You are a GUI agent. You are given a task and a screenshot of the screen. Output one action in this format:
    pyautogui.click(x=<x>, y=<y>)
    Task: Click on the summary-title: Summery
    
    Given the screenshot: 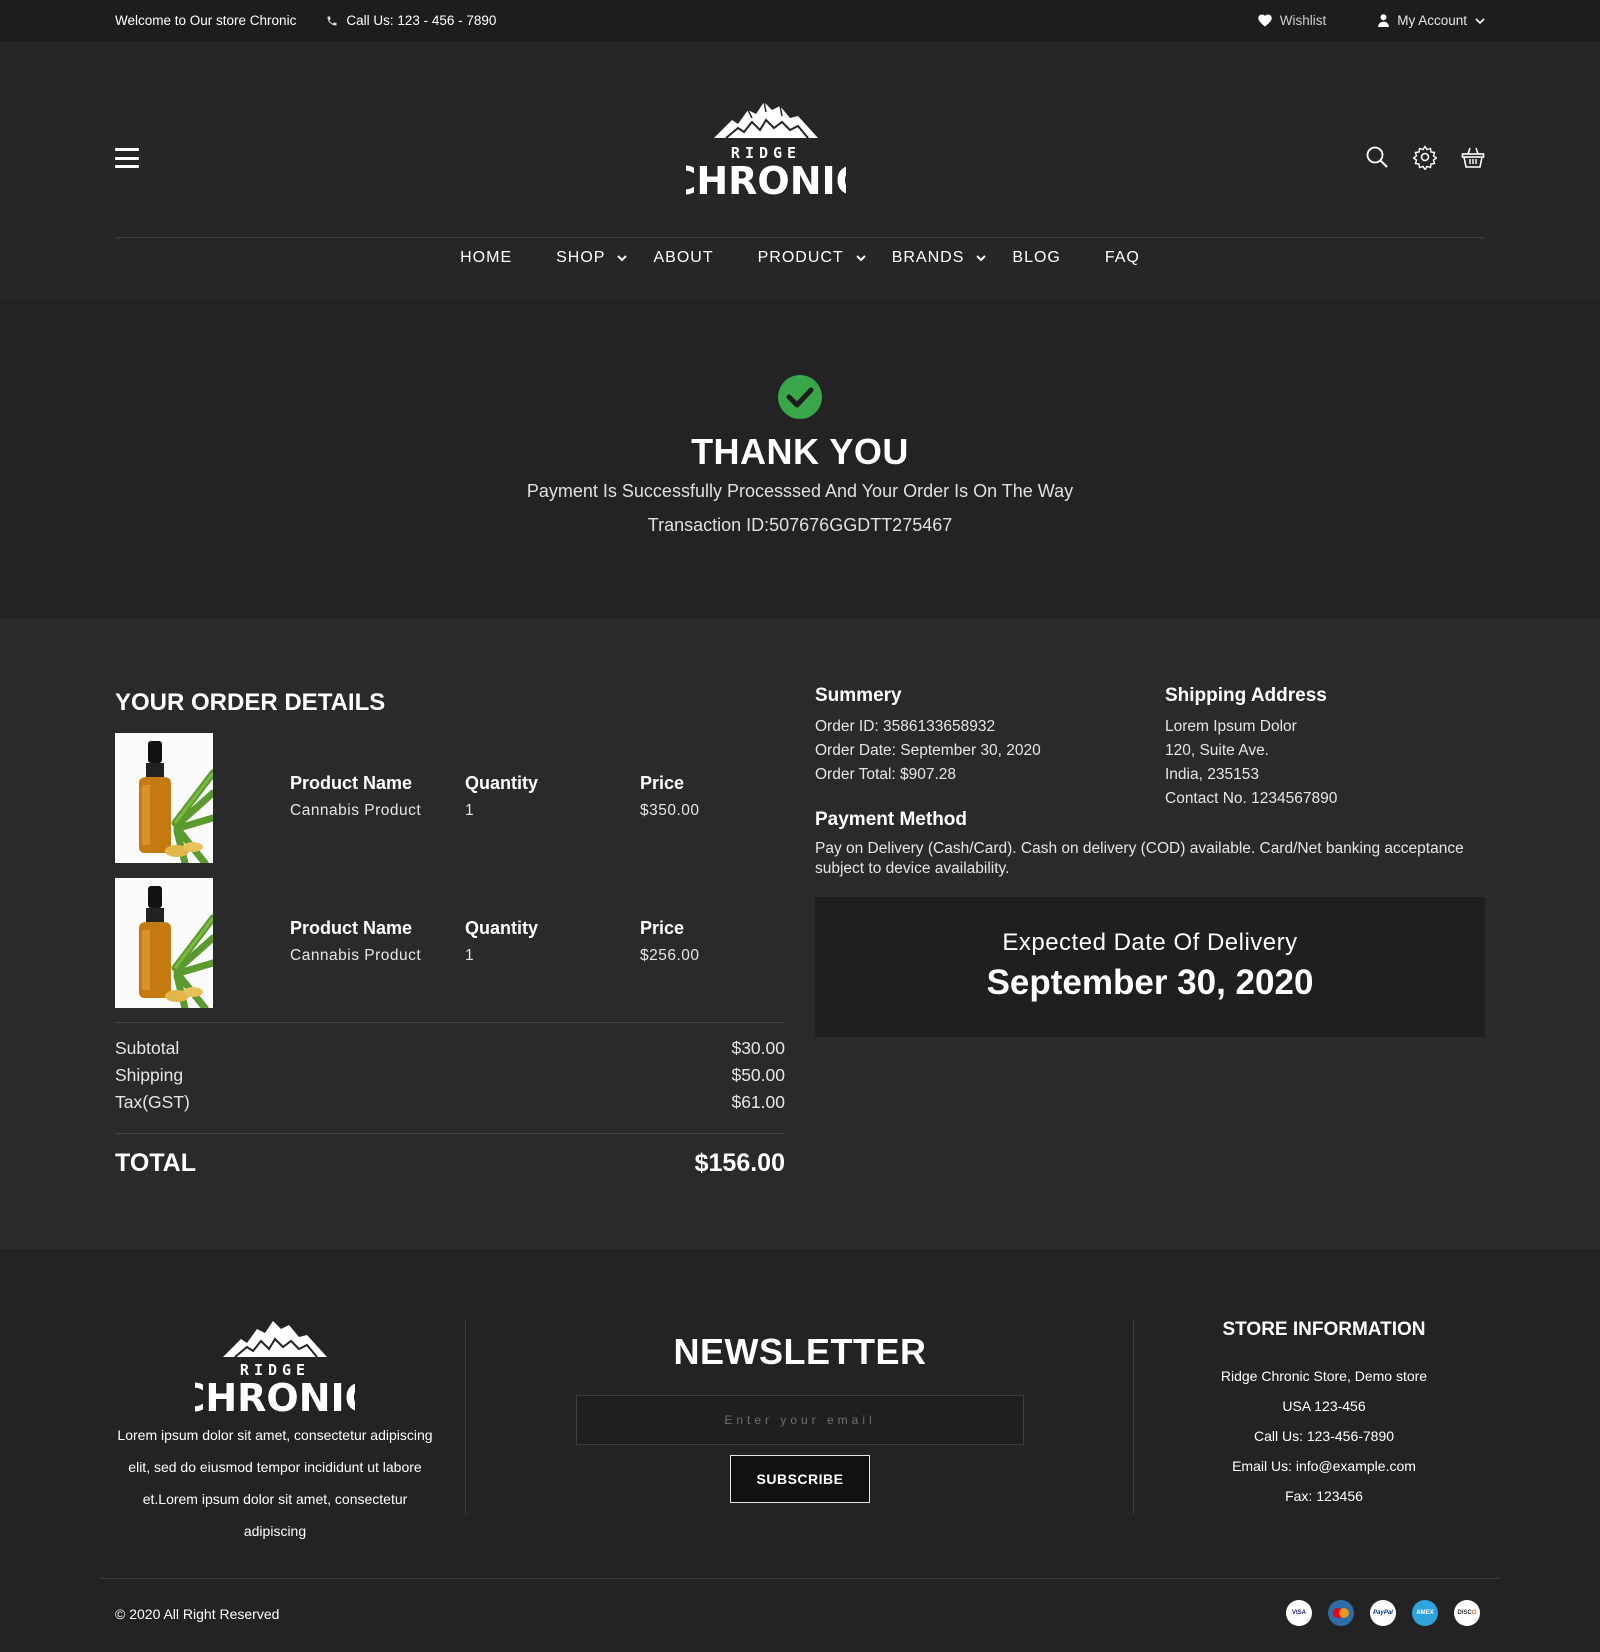 What is the action you would take?
    pyautogui.click(x=858, y=695)
    